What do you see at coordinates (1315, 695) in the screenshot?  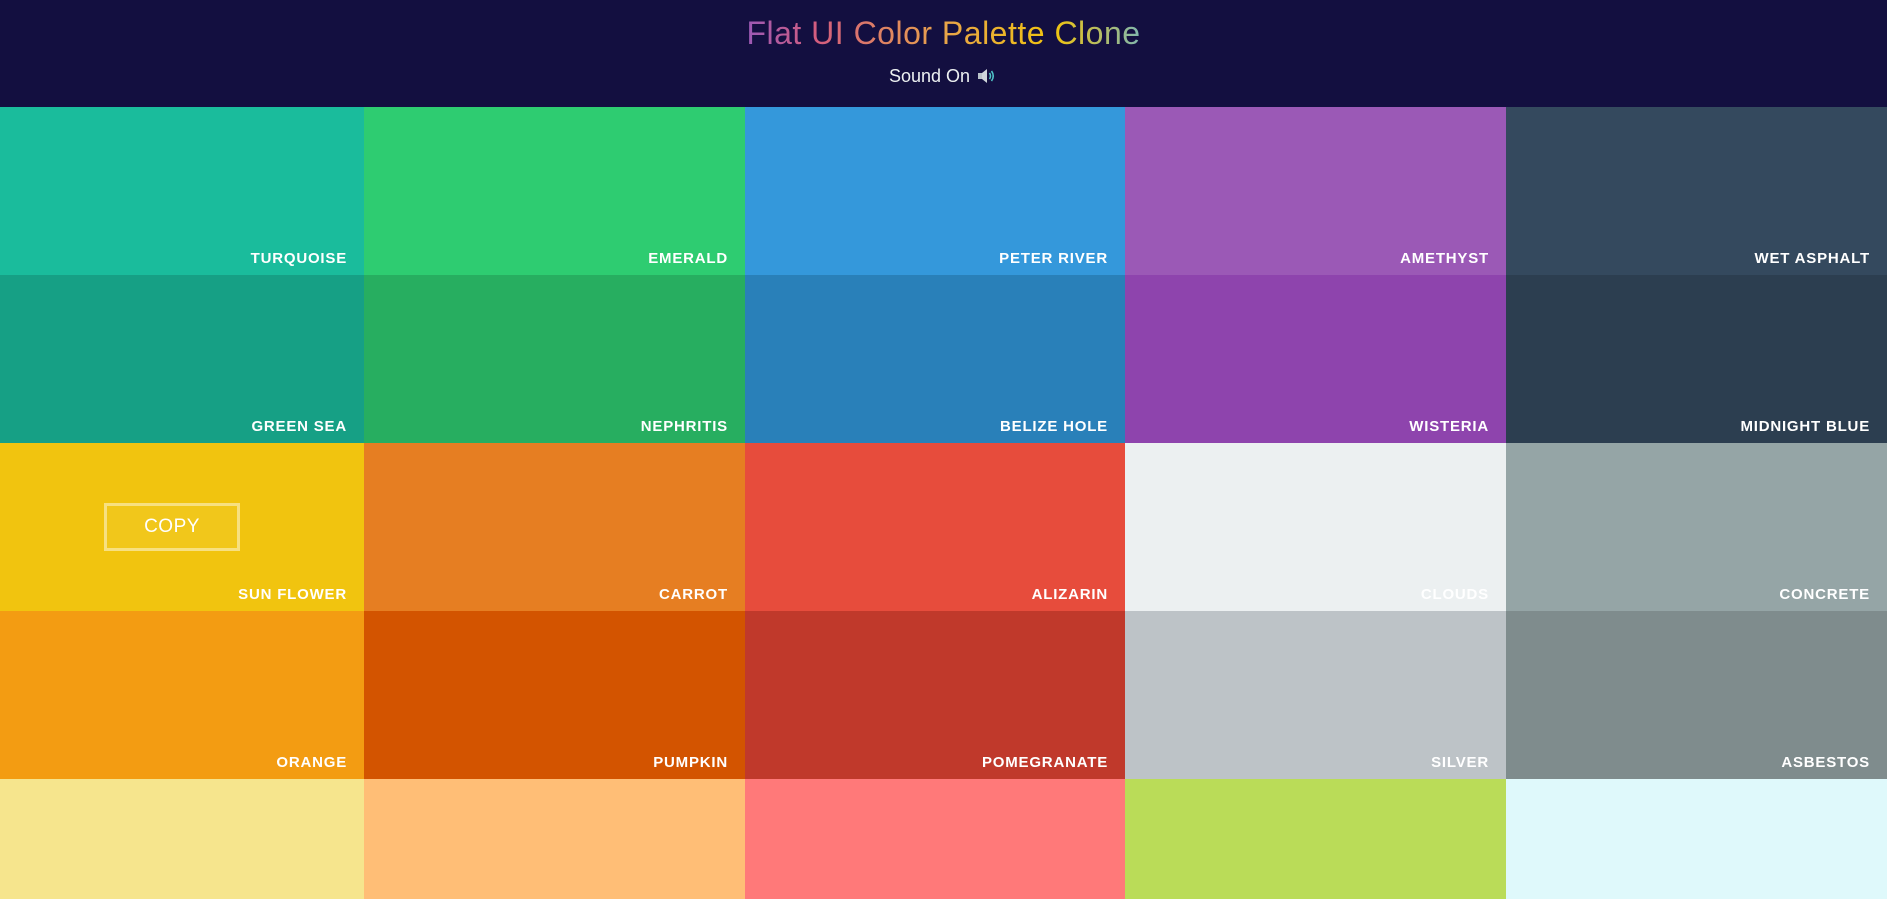 I see `color-tile: SILVER` at bounding box center [1315, 695].